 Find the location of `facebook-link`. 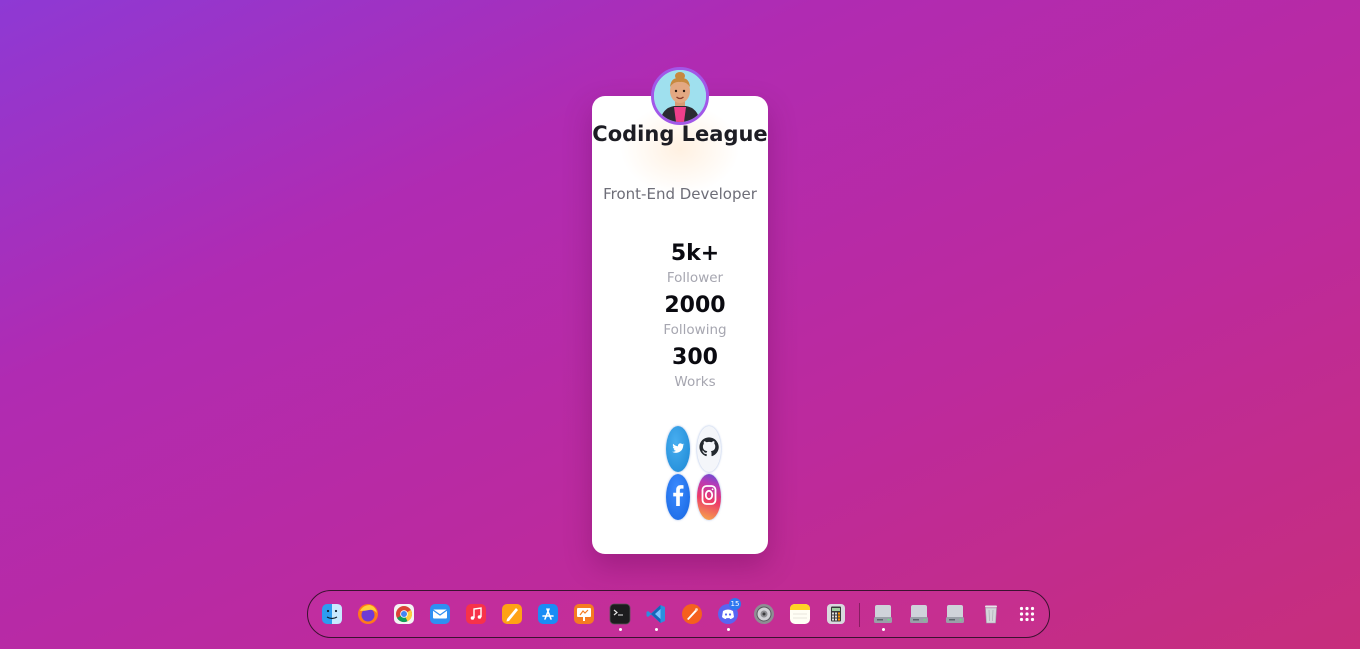

facebook-link is located at coordinates (678, 497).